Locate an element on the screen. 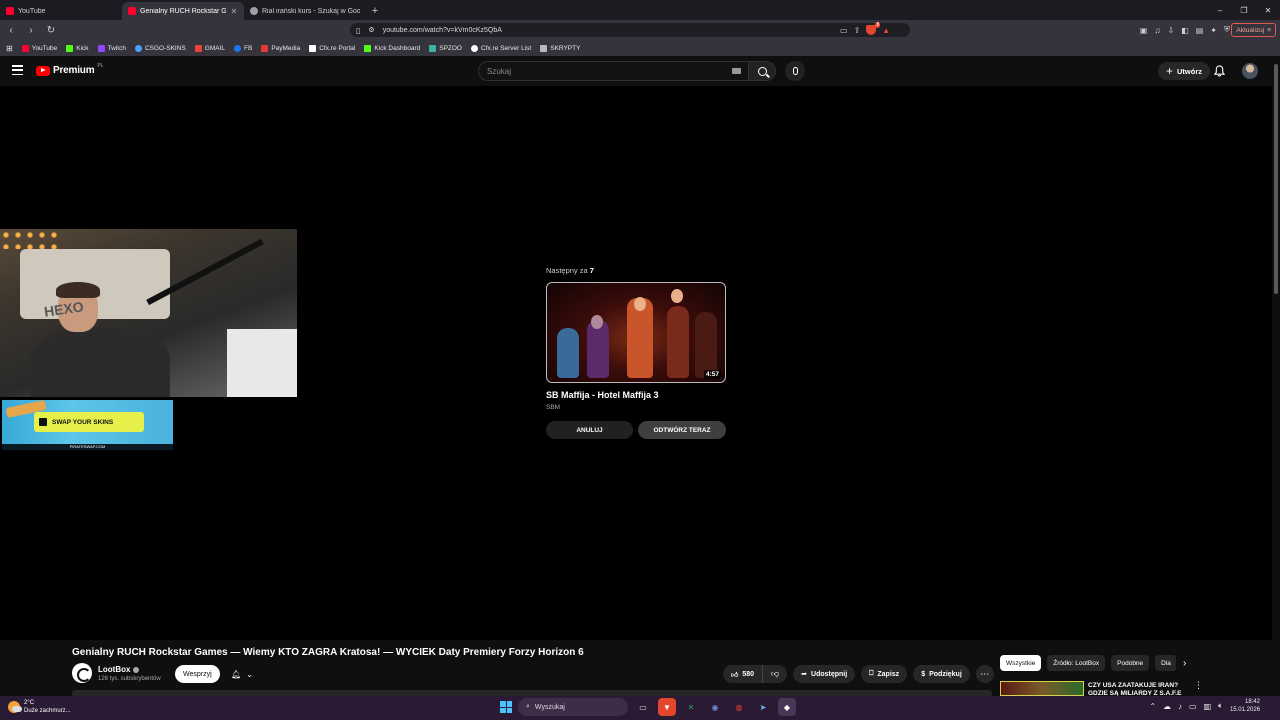 This screenshot has width=1280, height=720. page-scrollbar is located at coordinates (1276, 376).